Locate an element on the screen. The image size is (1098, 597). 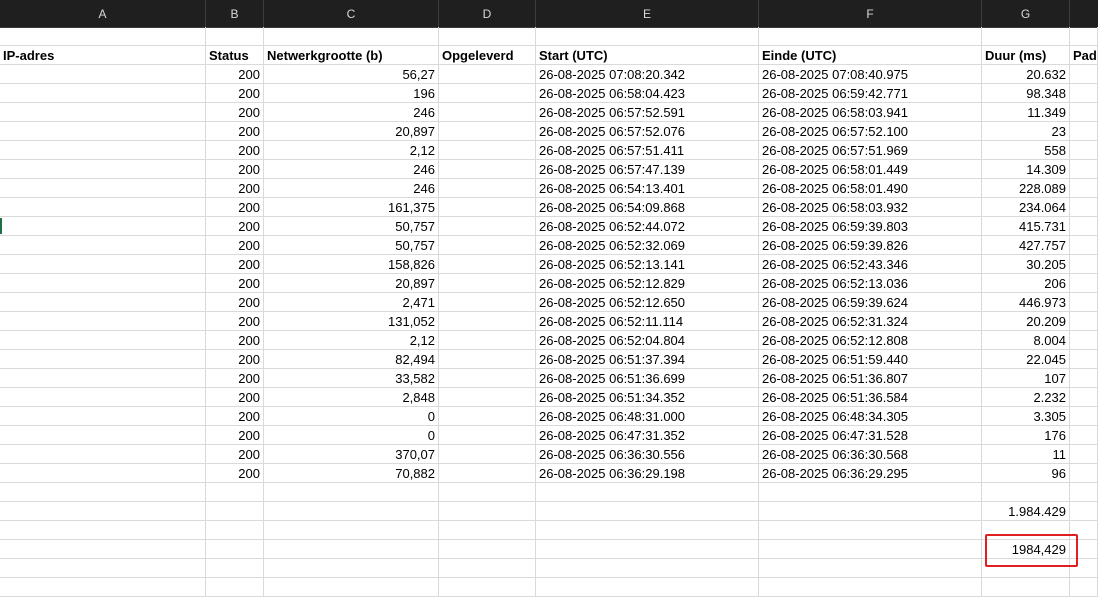
cell-start: 26-08-2025 06:36:29.198 is located at coordinates (647, 473).